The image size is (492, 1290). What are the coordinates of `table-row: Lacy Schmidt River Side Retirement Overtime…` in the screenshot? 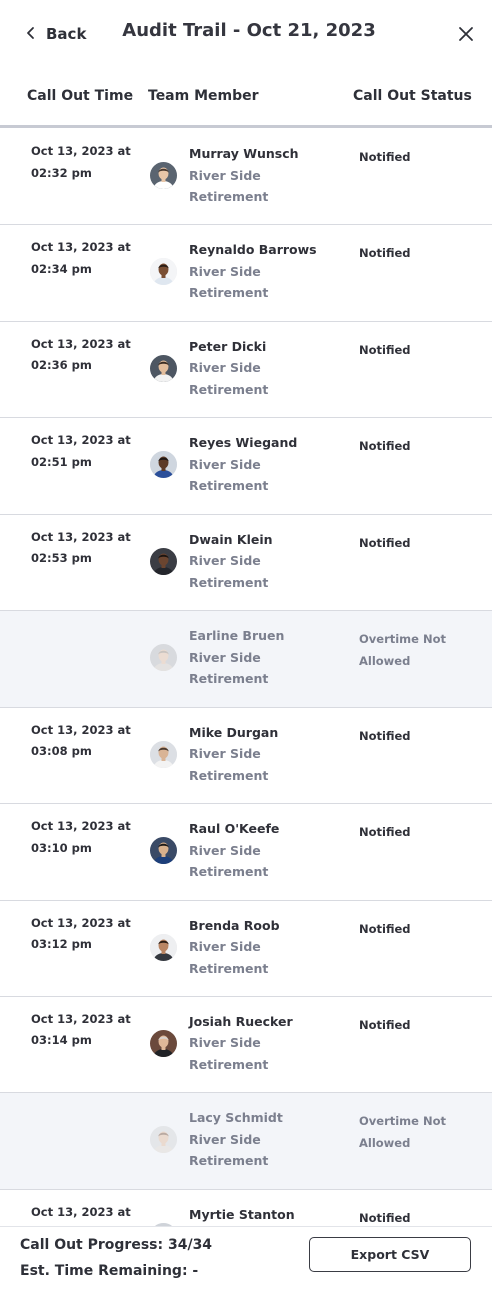 It's located at (246, 1141).